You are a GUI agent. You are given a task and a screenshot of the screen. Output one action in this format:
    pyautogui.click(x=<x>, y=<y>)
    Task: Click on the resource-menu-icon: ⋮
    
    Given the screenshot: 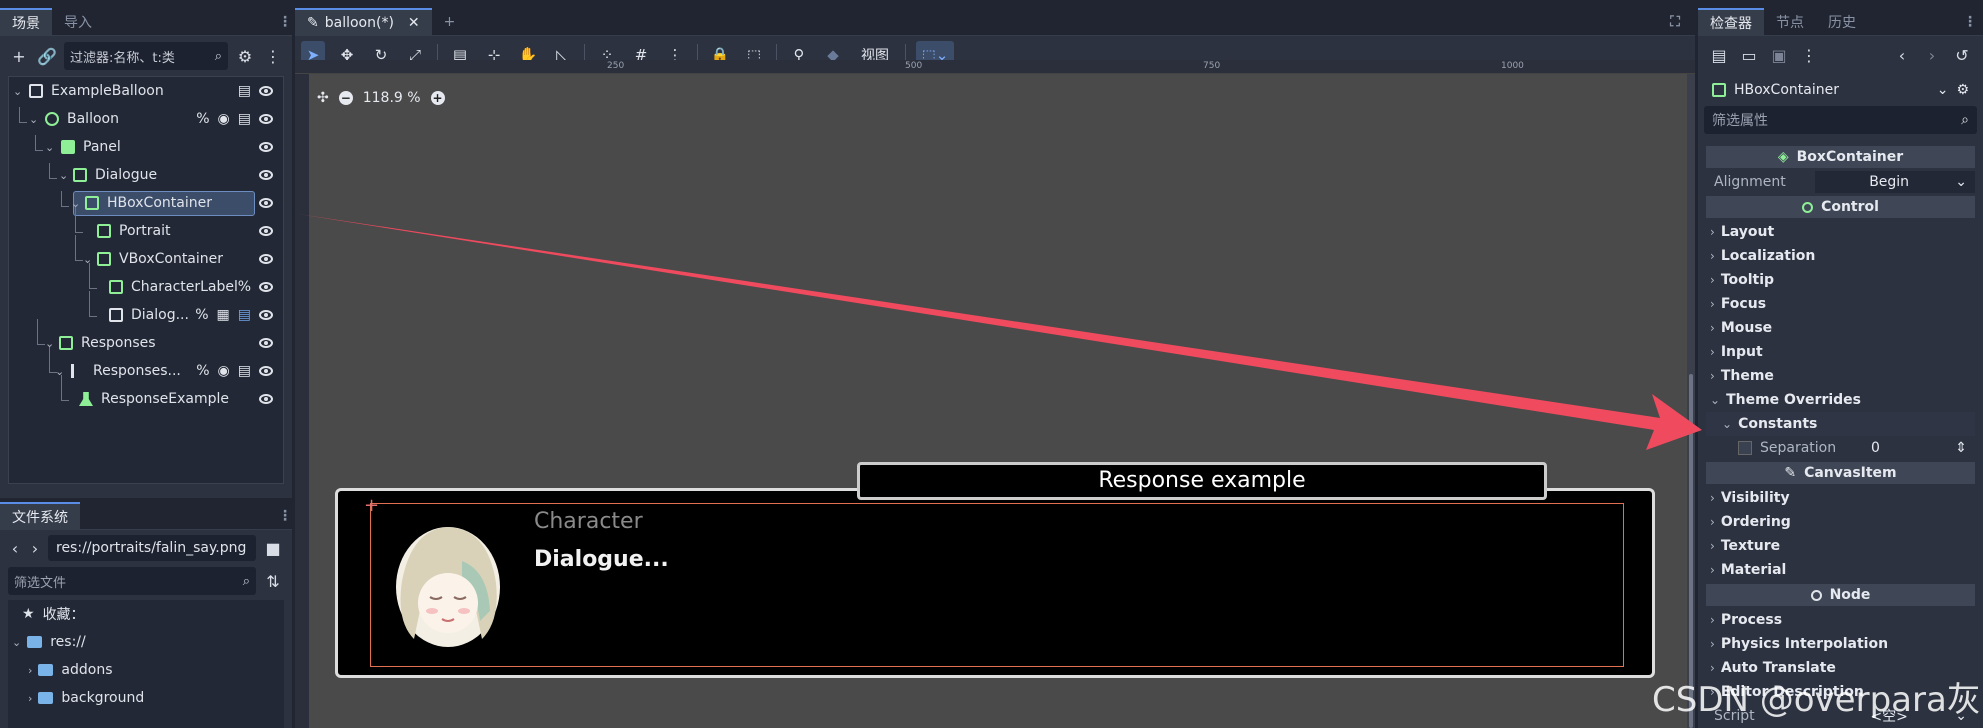 What is the action you would take?
    pyautogui.click(x=1809, y=55)
    